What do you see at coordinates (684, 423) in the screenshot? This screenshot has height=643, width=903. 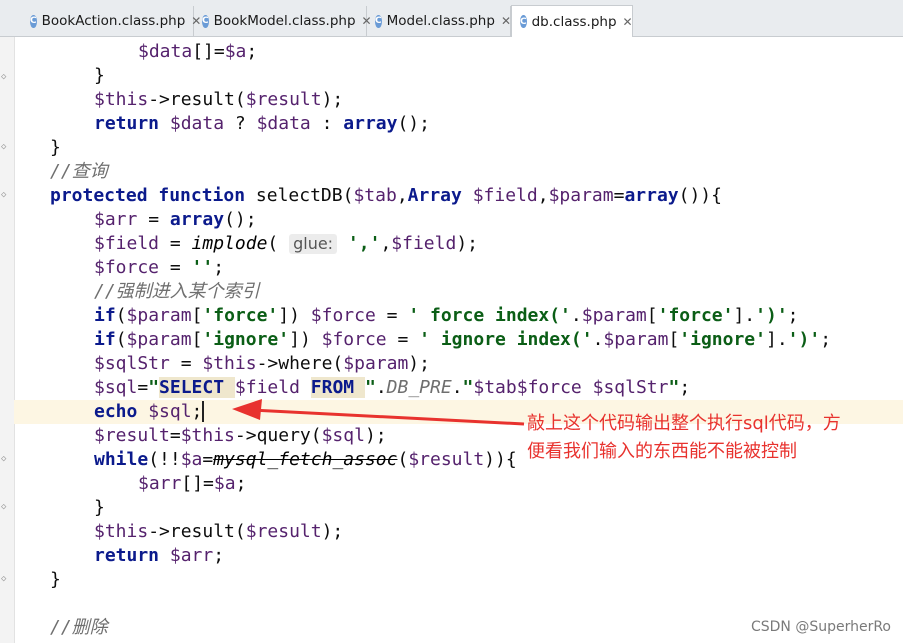 I see `annotation-line-1: 敲上这个代码输出整个执行sql代码，方` at bounding box center [684, 423].